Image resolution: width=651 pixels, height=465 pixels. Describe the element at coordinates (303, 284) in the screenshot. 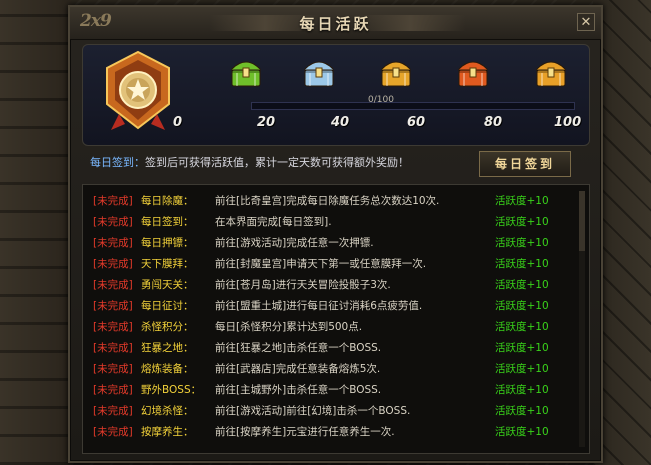

I see `task-description: 前往[苍月岛]进行天关冒险投骰子3次.` at that location.